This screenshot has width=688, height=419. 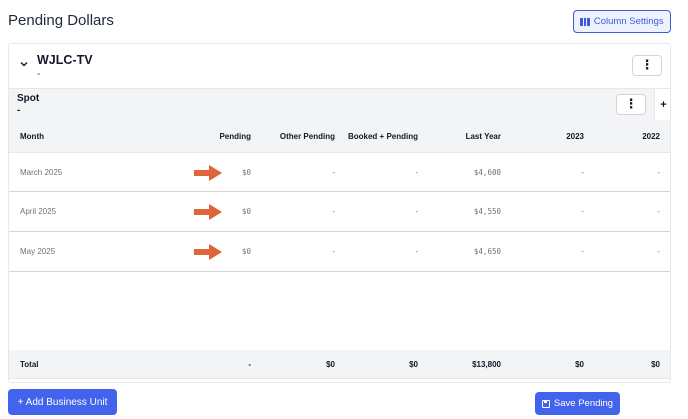 What do you see at coordinates (583, 403) in the screenshot?
I see `save-pending-label: Save Pending` at bounding box center [583, 403].